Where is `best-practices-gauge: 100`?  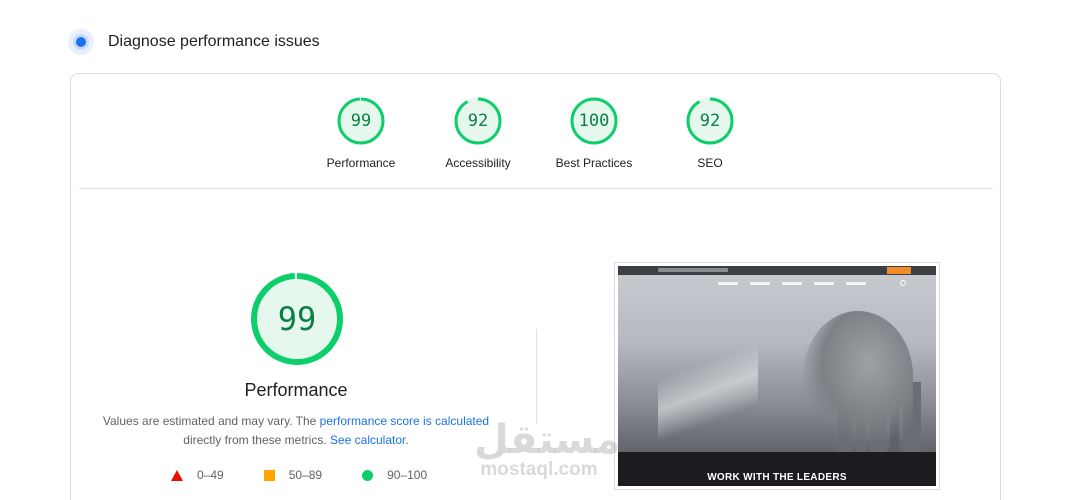
best-practices-gauge: 100 is located at coordinates (594, 121).